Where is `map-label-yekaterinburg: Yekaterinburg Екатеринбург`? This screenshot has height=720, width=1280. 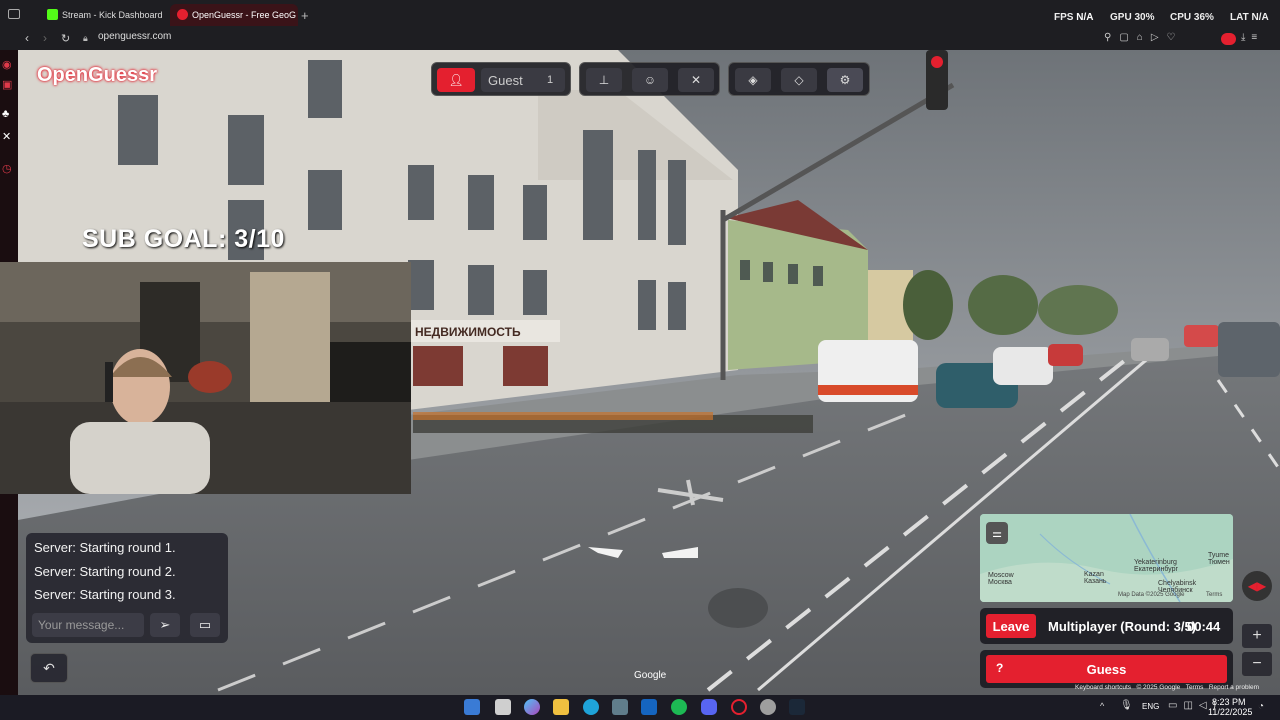
map-label-yekaterinburg: Yekaterinburg Екатеринбург is located at coordinates (1156, 566).